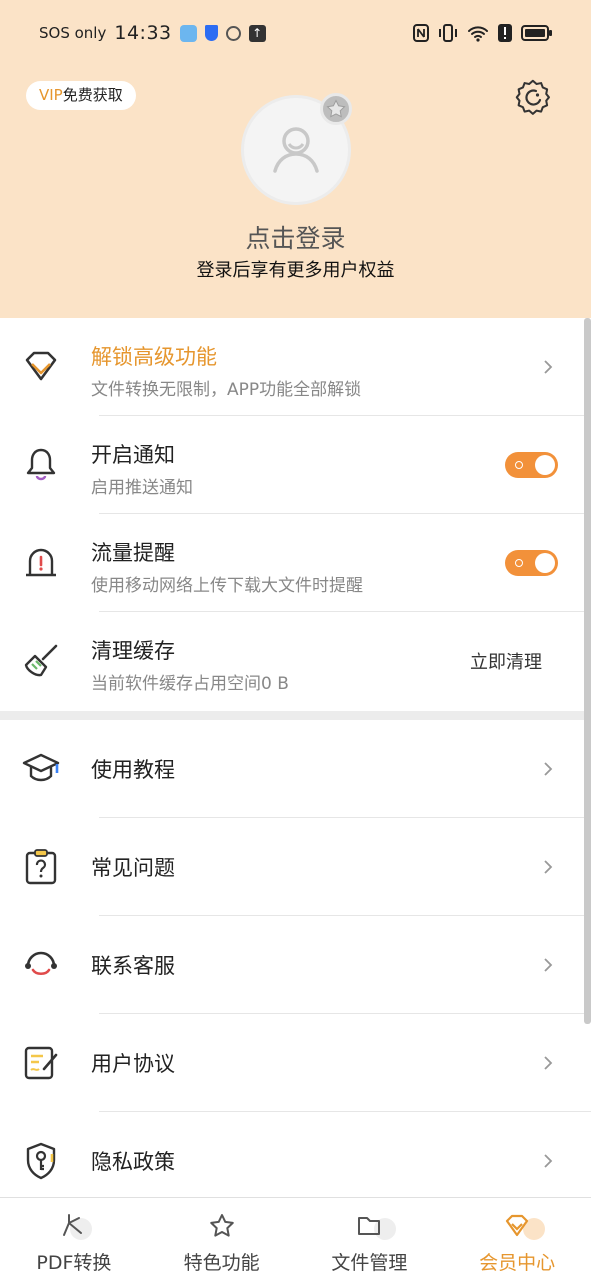 The width and height of the screenshot is (591, 1280). What do you see at coordinates (295, 237) in the screenshot?
I see `login-title: 点击登录` at bounding box center [295, 237].